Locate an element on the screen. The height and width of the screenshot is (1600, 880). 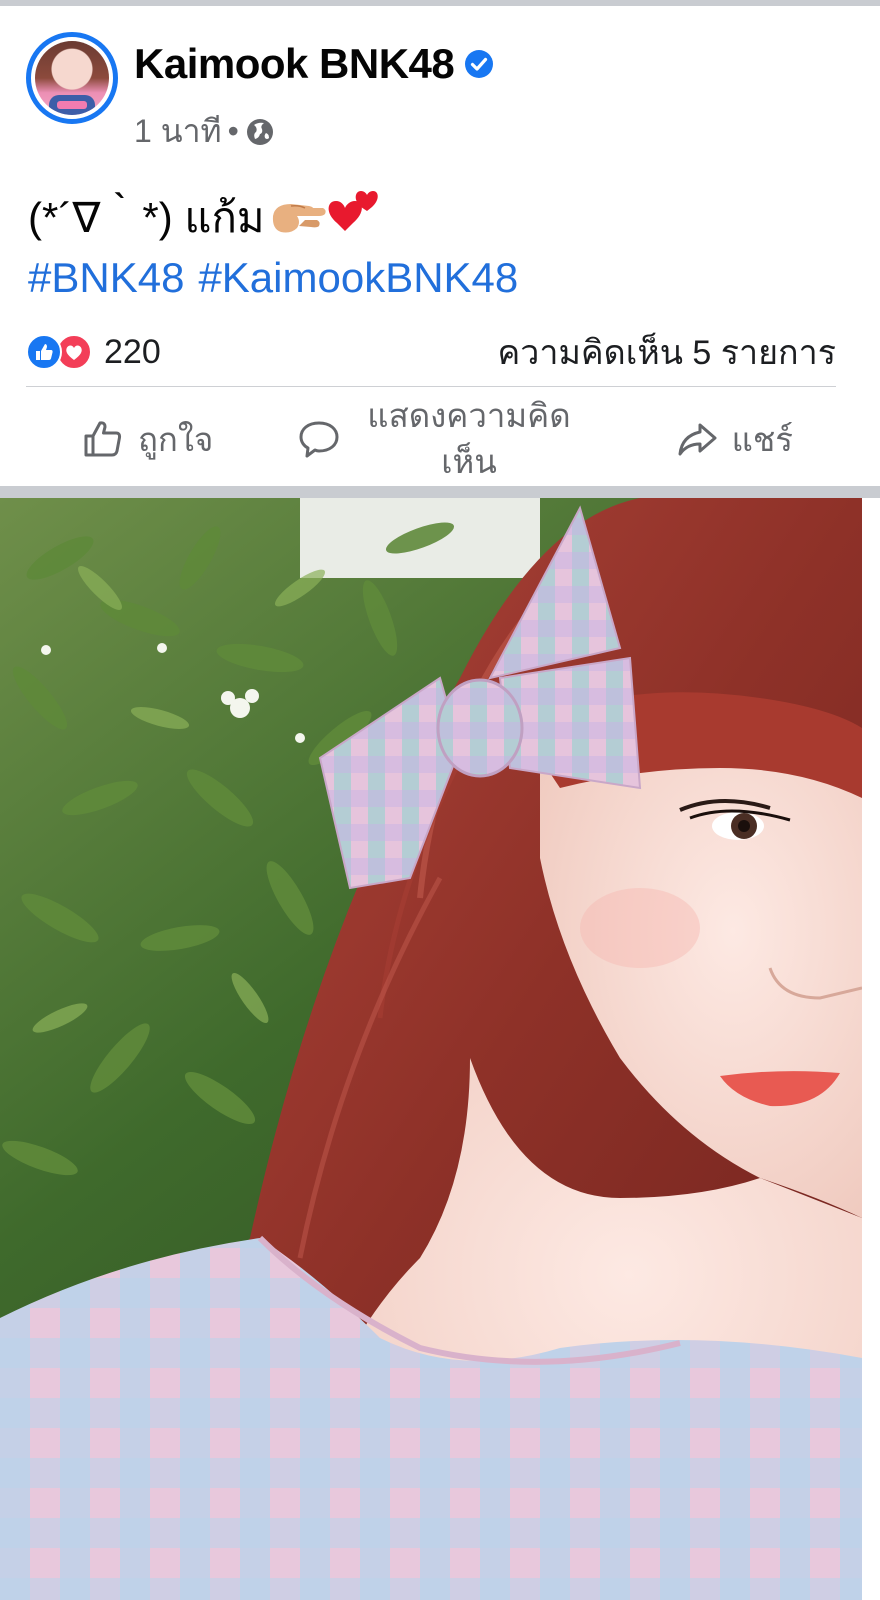
post-timestamp: 1 นาที is located at coordinates (178, 131).